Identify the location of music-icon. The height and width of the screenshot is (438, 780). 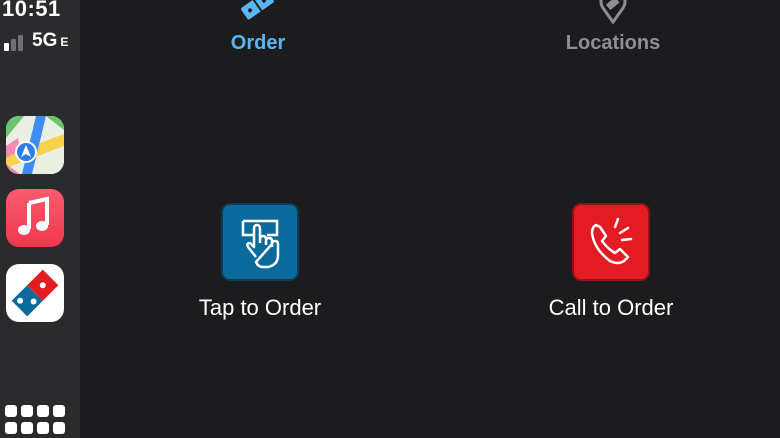
(33, 215).